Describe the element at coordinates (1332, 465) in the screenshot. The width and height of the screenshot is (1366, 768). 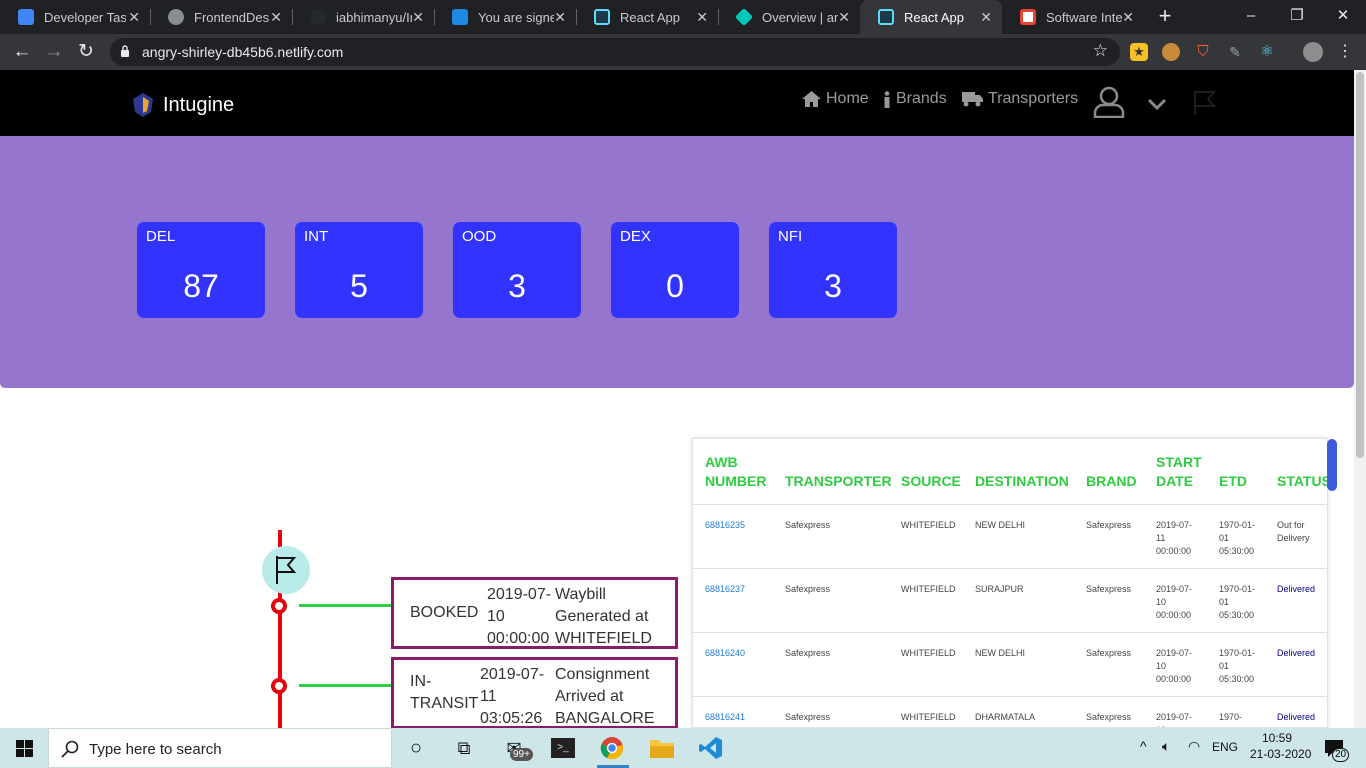
I see `table-scrollbar-thumb` at that location.